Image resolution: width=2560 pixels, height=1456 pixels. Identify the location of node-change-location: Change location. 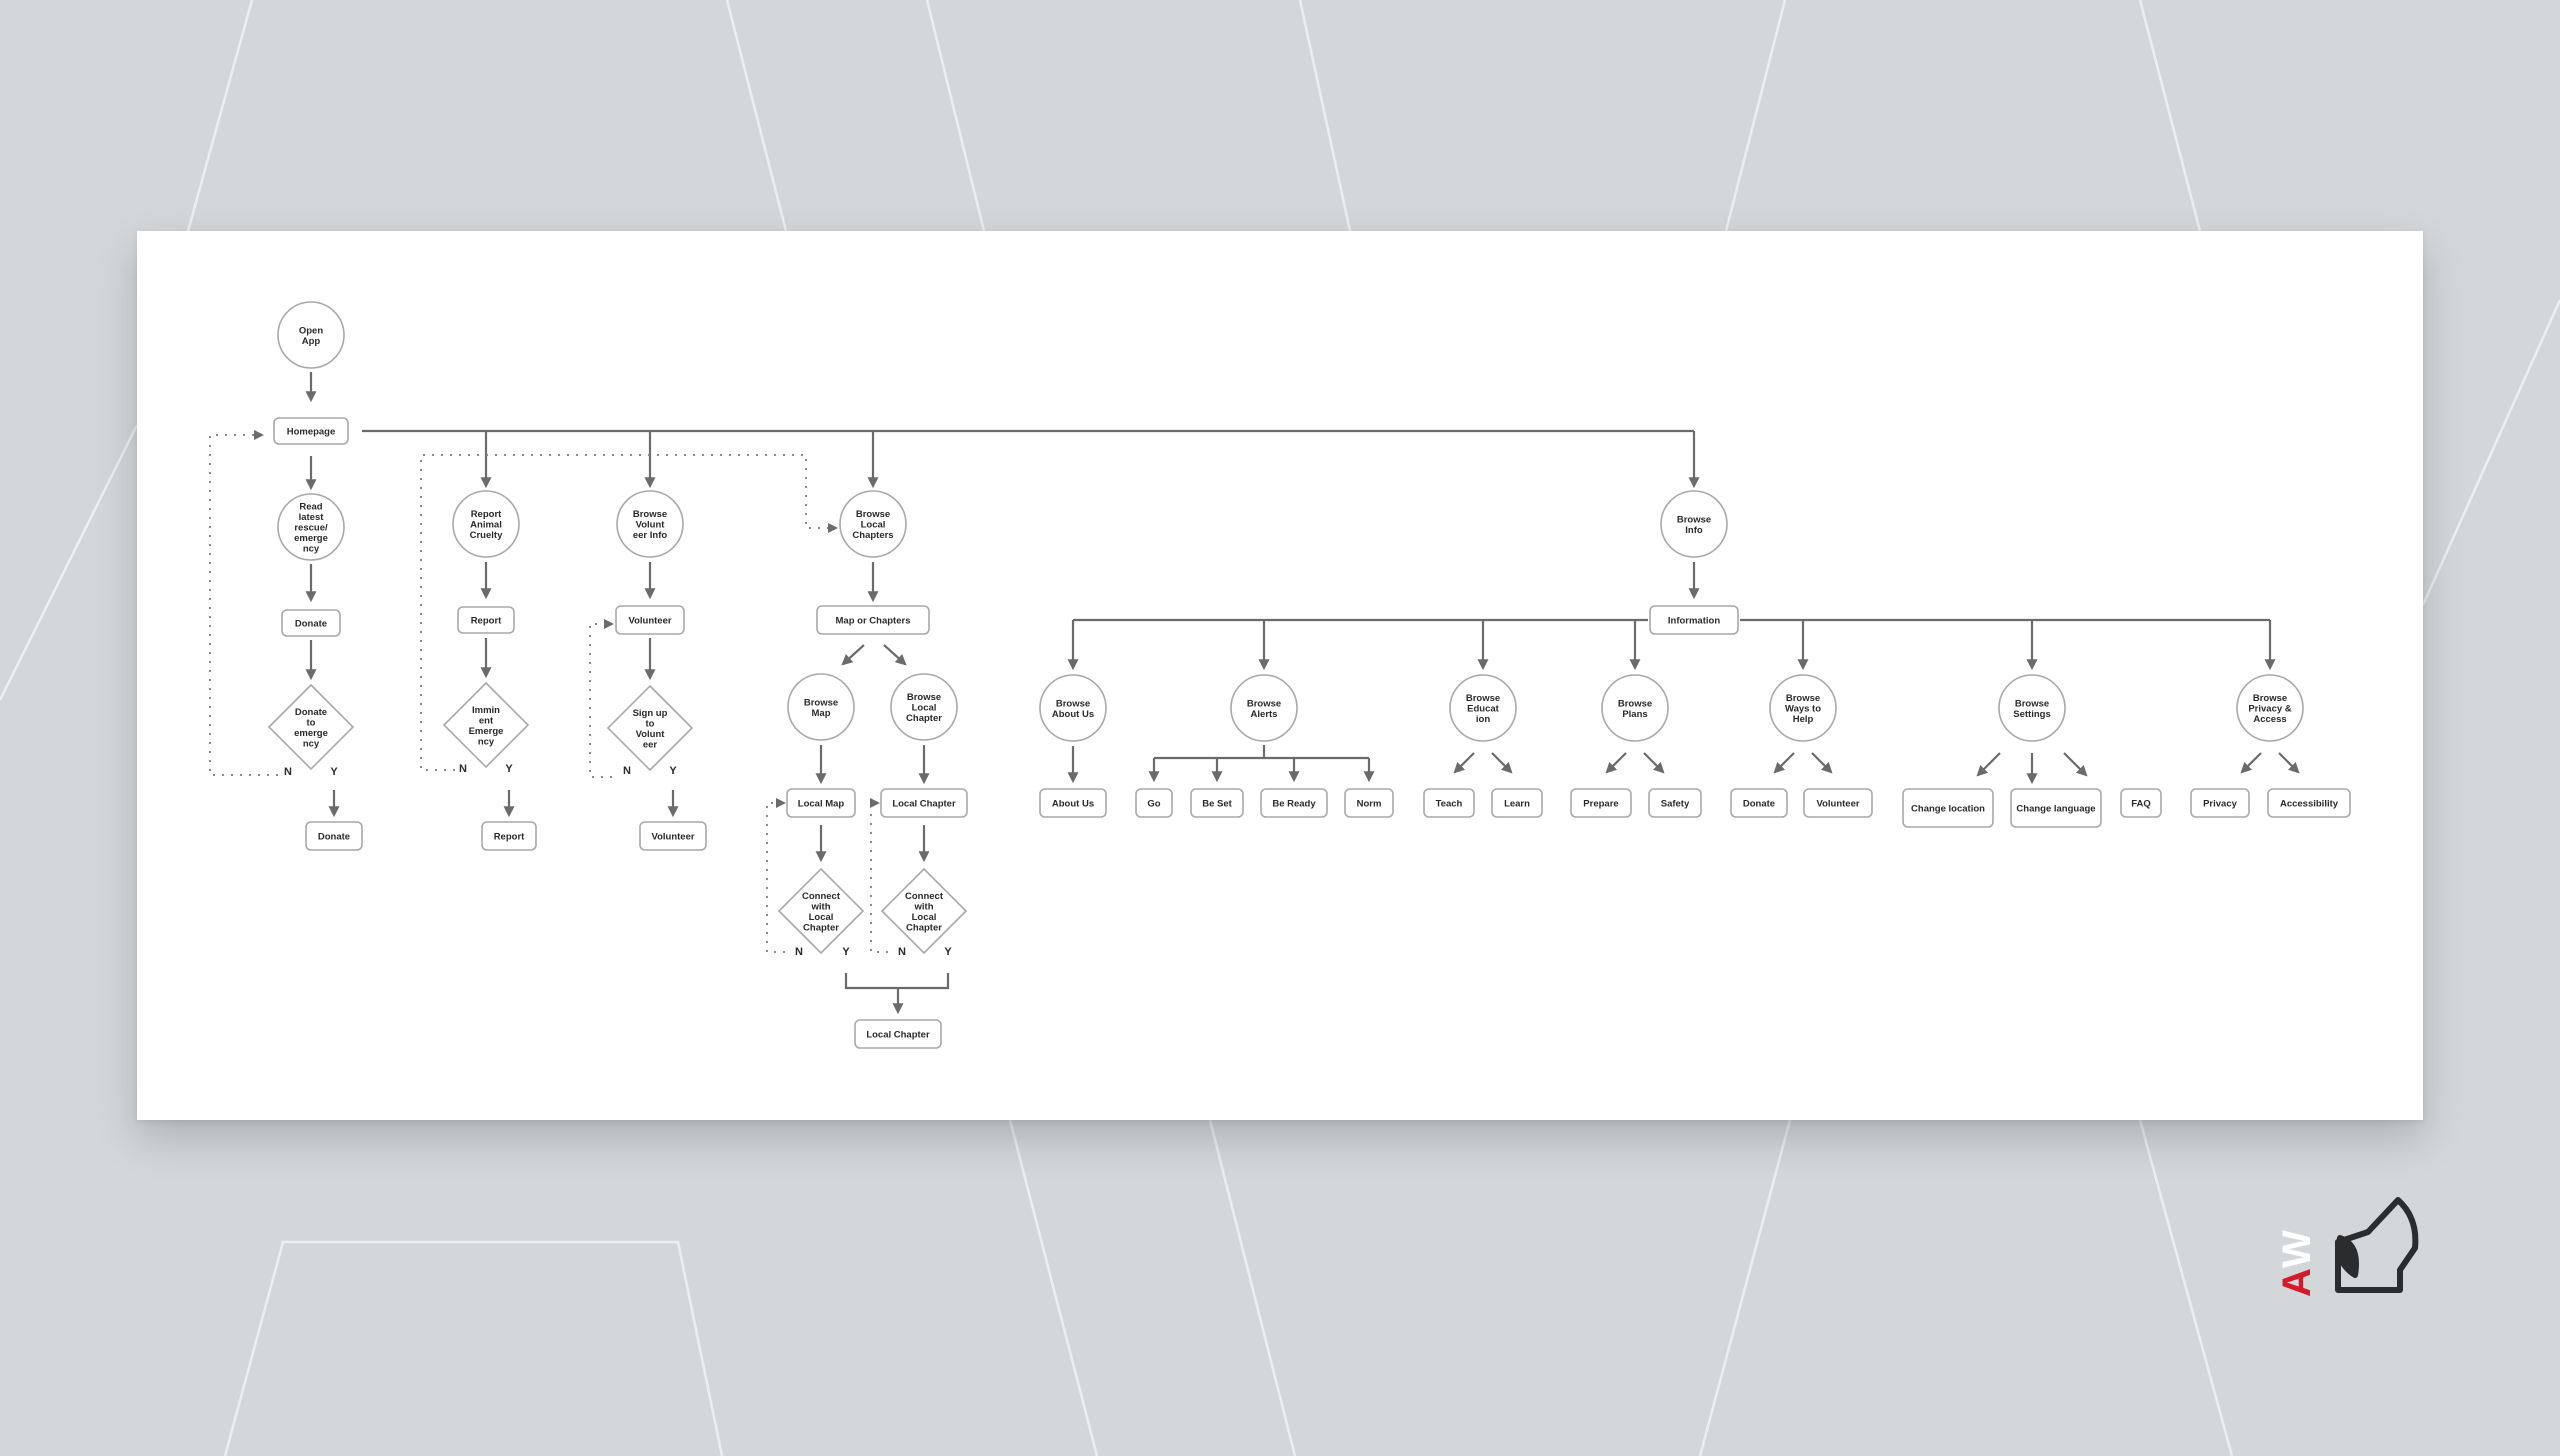
(1948, 808).